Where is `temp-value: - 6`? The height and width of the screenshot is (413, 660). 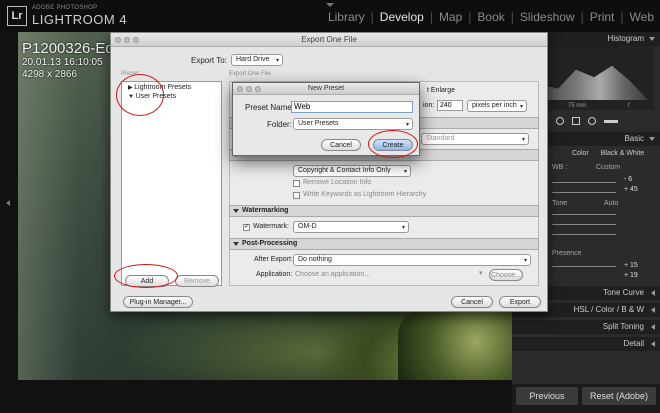
temp-value: - 6 is located at coordinates (628, 179).